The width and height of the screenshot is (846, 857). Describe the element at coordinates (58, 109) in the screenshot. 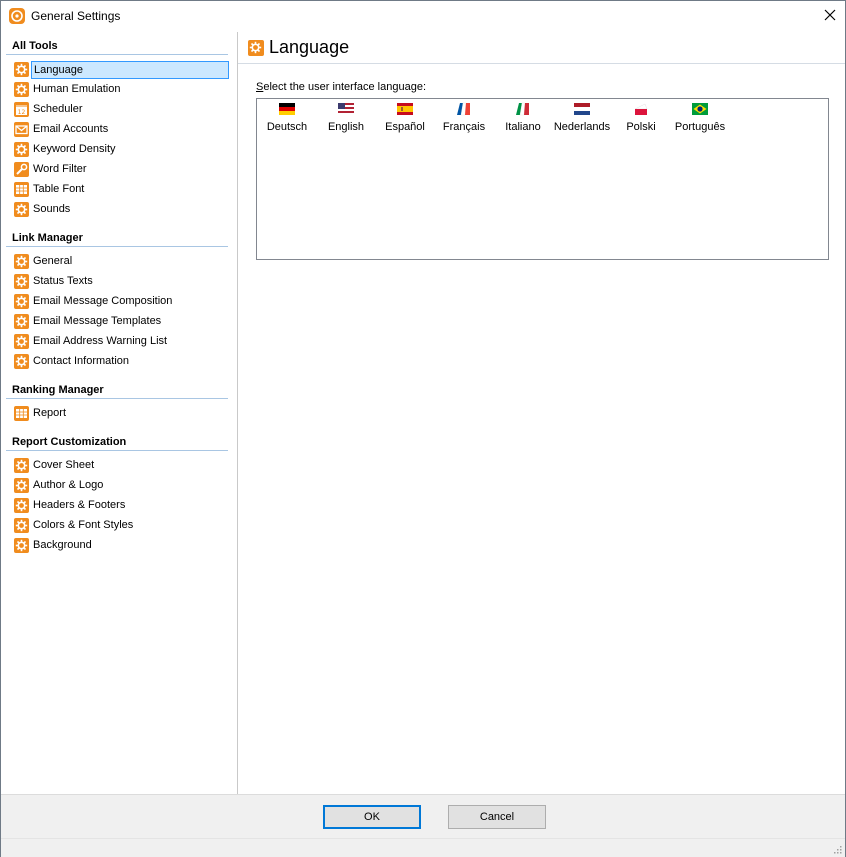

I see `sidebar-item-label: Scheduler` at that location.